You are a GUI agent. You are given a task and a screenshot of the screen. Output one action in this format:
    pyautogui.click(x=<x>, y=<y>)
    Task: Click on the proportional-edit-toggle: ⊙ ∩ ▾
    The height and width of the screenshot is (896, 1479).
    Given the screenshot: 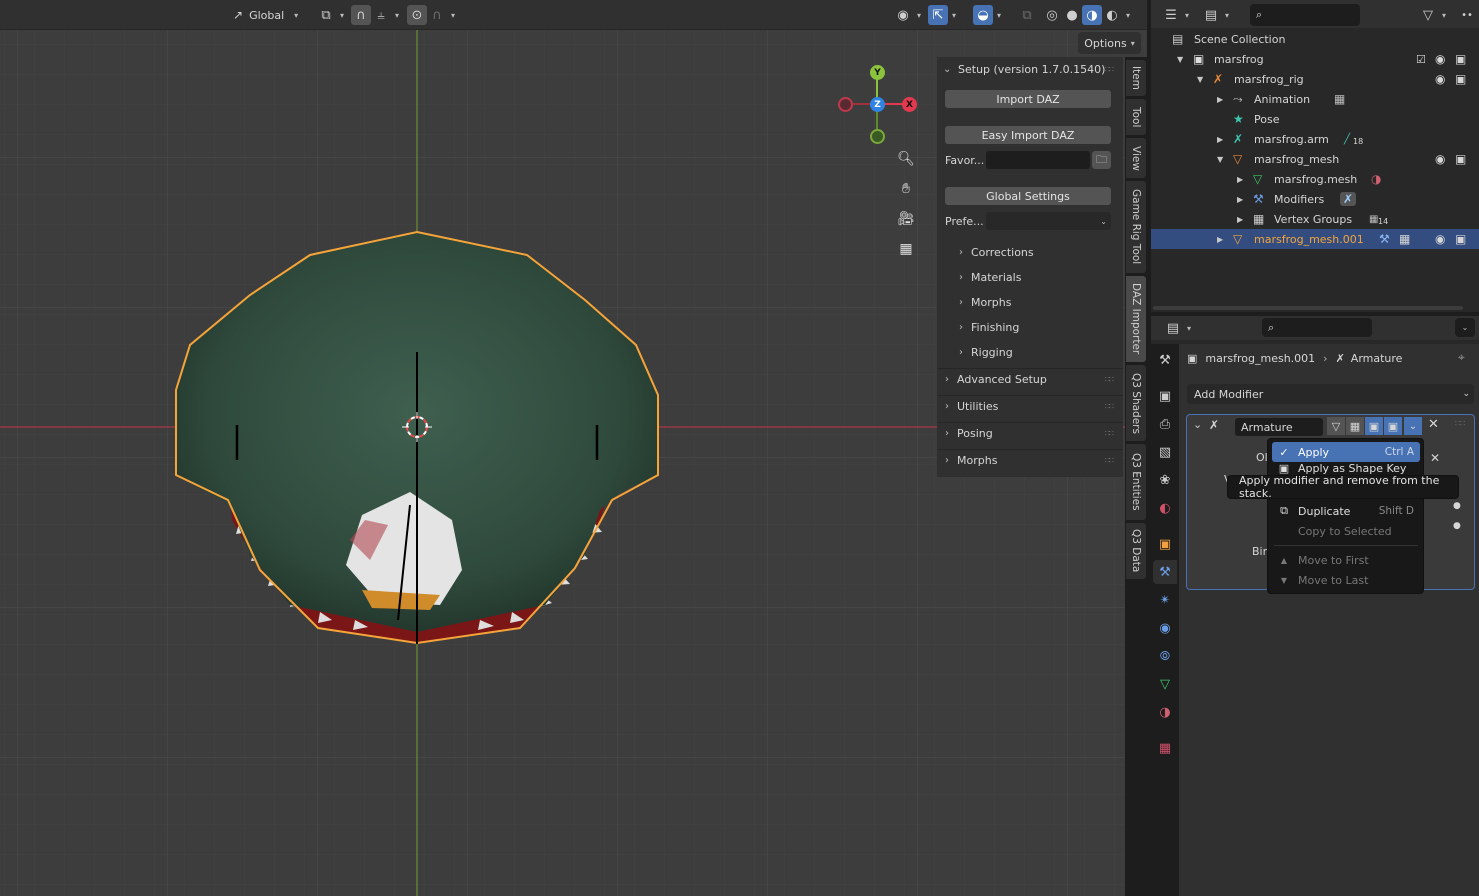 What is the action you would take?
    pyautogui.click(x=433, y=15)
    